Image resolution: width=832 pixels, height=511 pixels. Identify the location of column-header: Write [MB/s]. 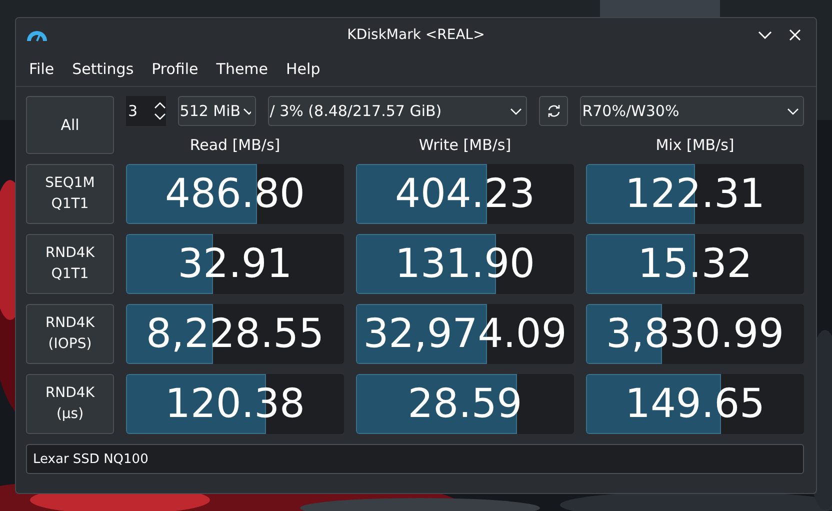
(465, 145).